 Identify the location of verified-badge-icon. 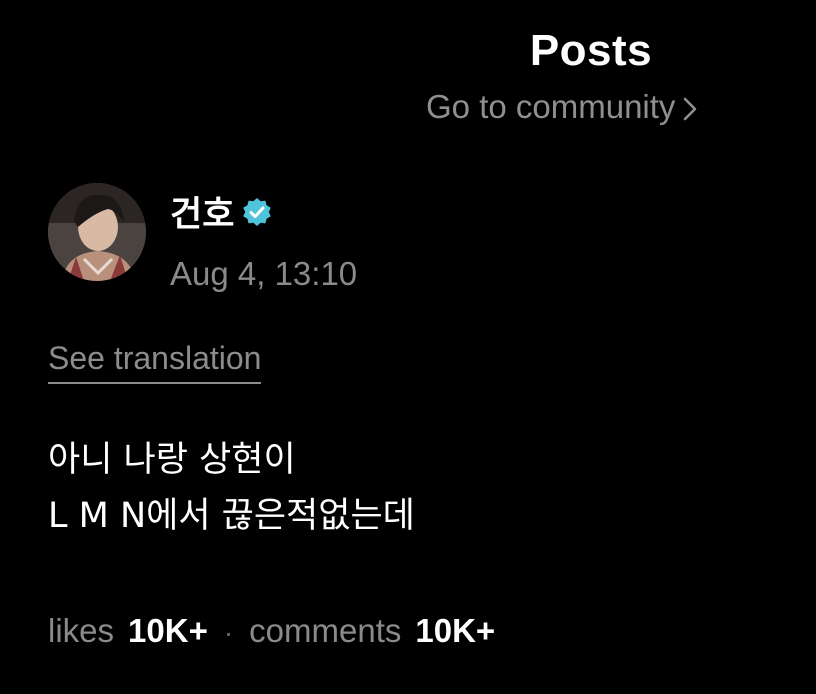
(257, 211).